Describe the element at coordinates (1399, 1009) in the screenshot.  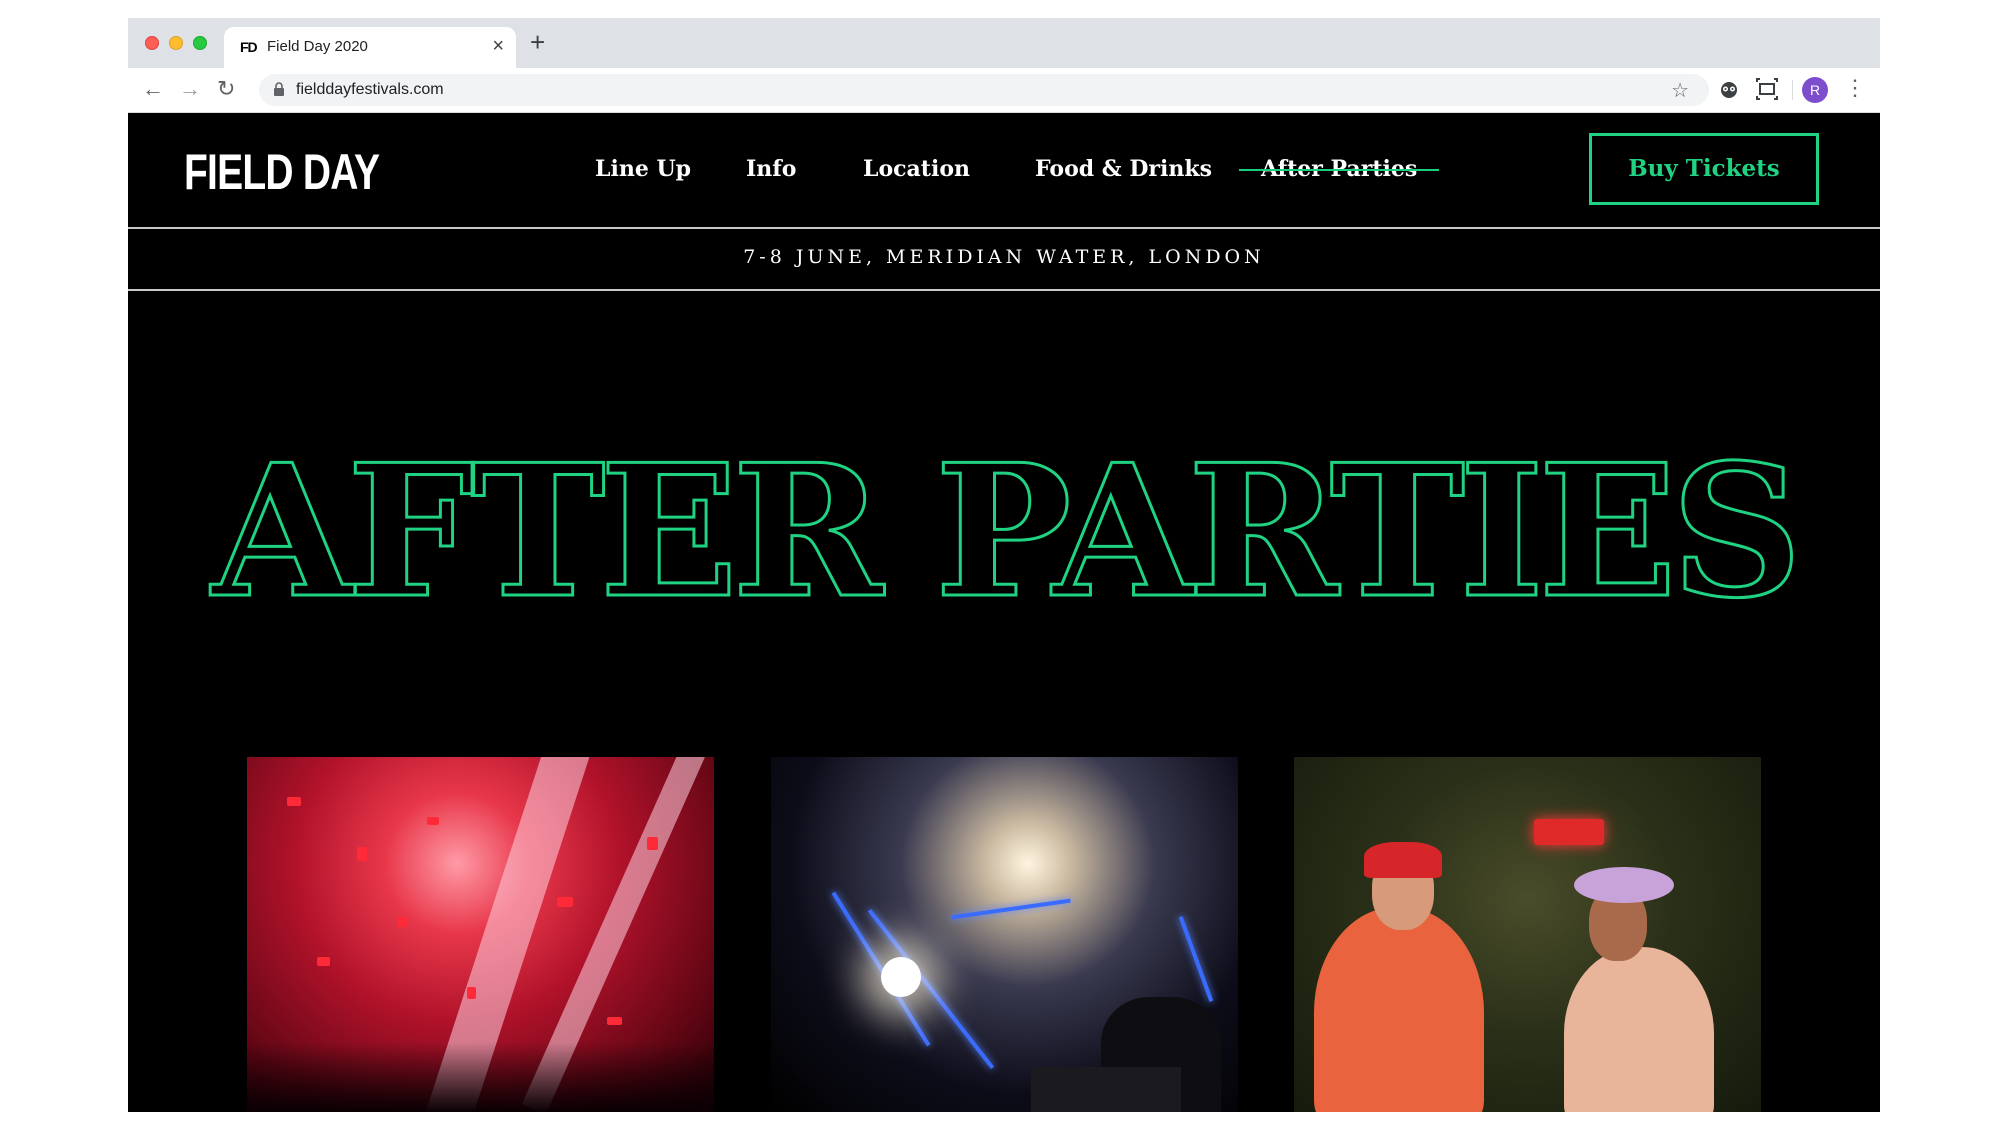
I see `person-left` at that location.